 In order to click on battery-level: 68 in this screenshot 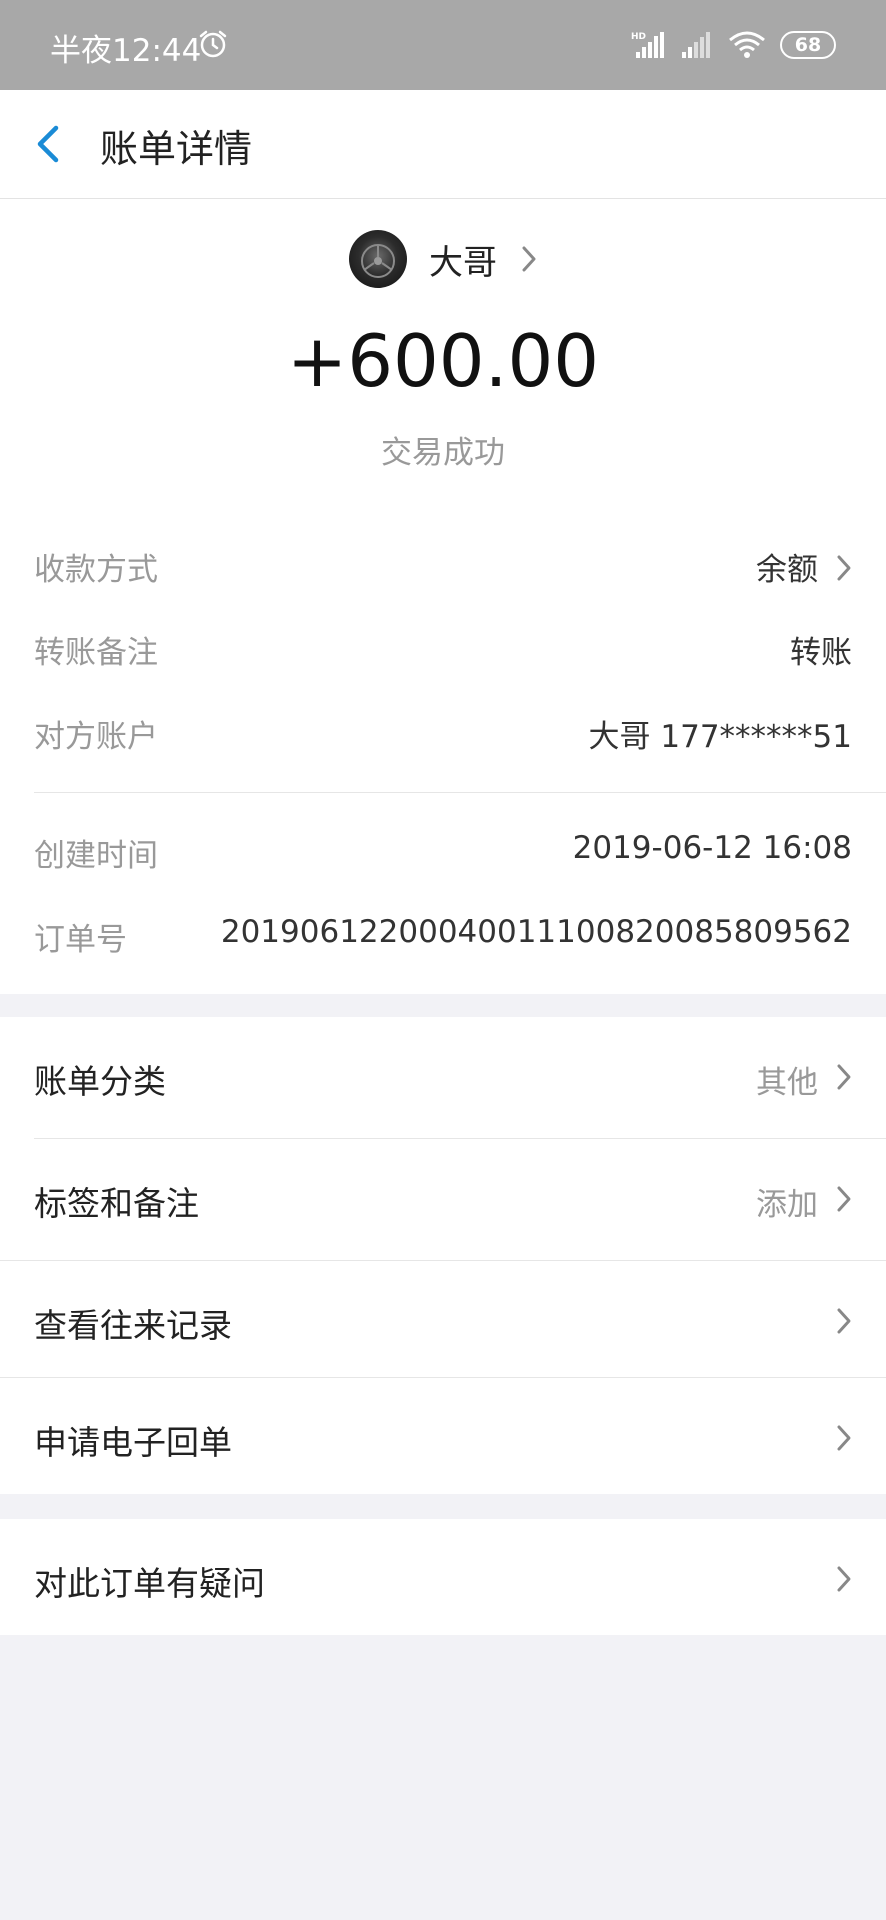, I will do `click(808, 45)`.